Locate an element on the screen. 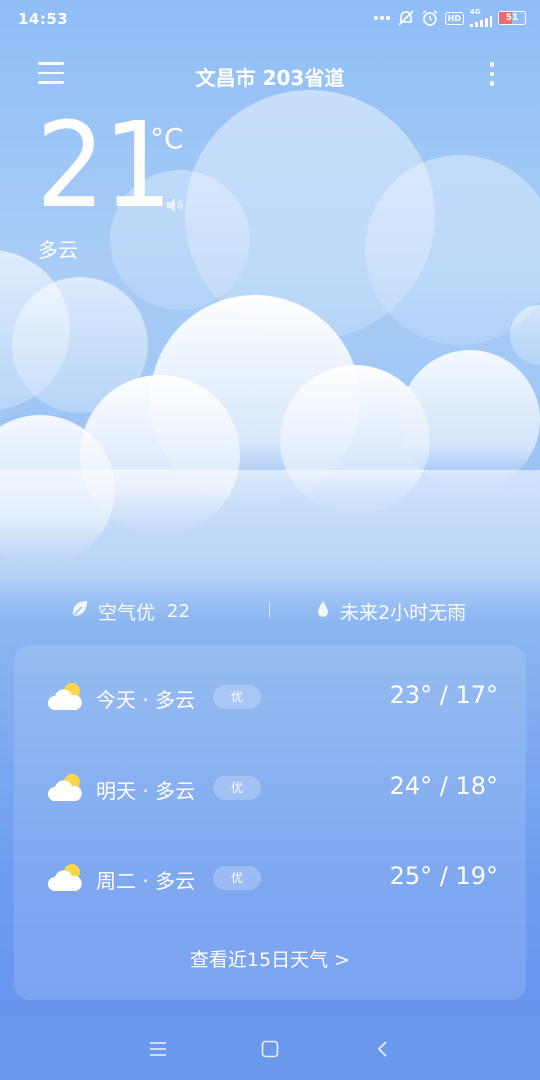 Image resolution: width=540 pixels, height=1080 pixels. recents-icon is located at coordinates (158, 1049).